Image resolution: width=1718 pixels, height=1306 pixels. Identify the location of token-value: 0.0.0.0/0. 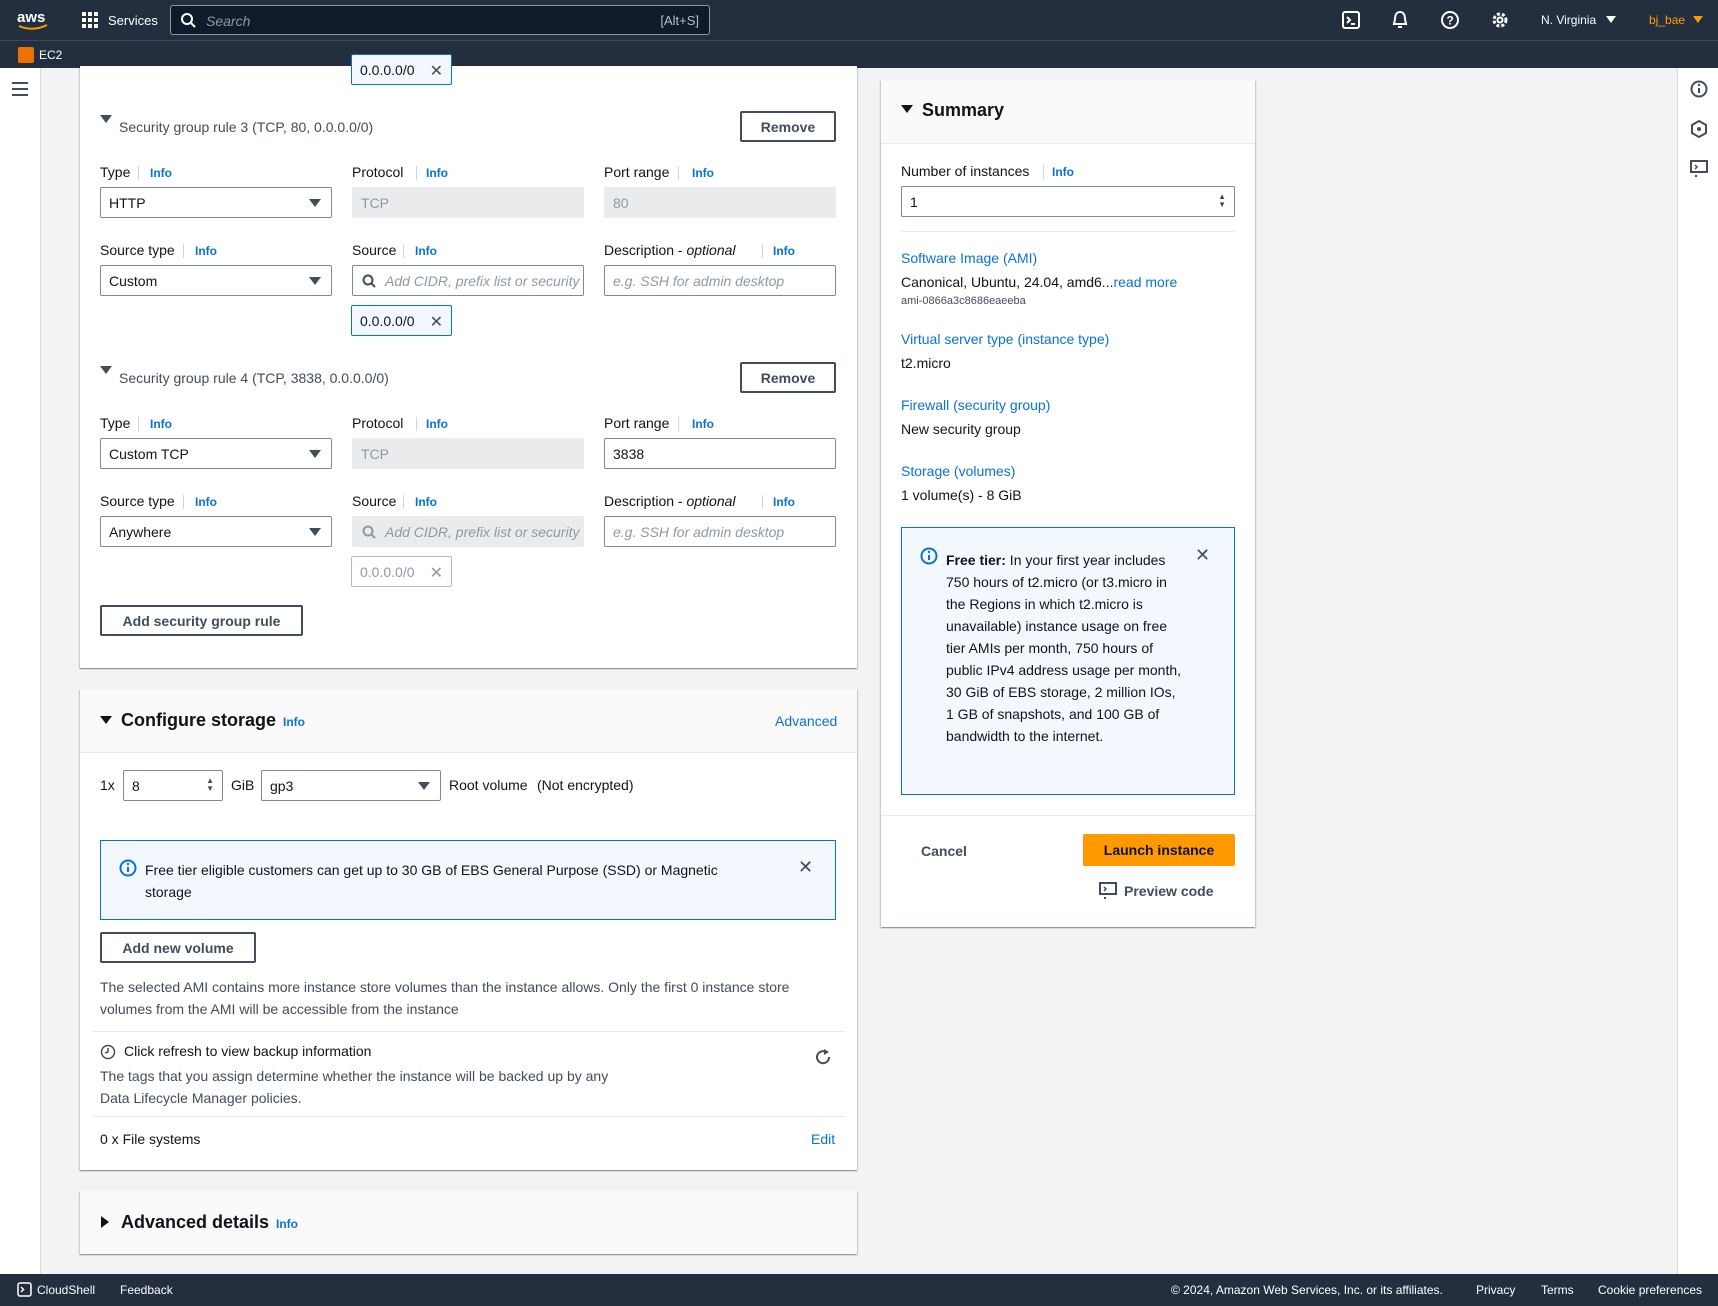
(387, 70).